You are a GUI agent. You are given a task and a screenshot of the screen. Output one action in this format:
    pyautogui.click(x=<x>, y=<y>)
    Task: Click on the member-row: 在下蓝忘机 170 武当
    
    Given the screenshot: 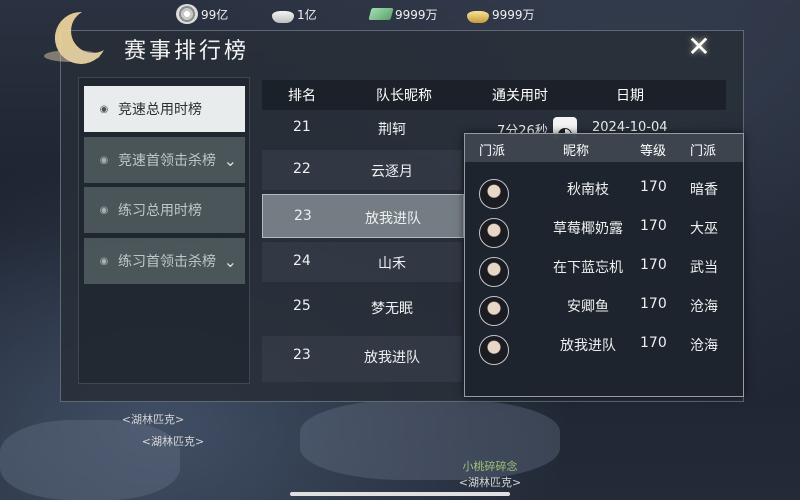 What is the action you would take?
    pyautogui.click(x=604, y=267)
    